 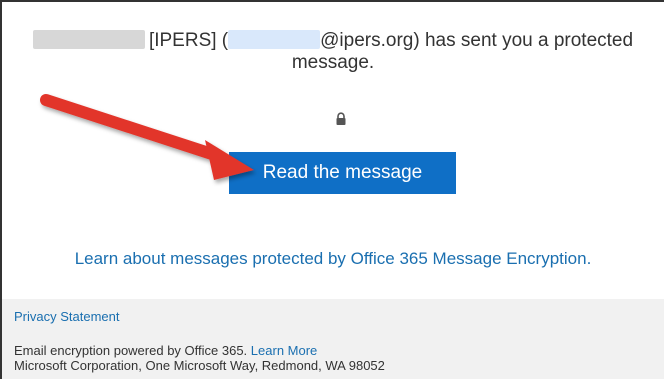 What do you see at coordinates (284, 350) in the screenshot?
I see `learn-more-link: Learn More` at bounding box center [284, 350].